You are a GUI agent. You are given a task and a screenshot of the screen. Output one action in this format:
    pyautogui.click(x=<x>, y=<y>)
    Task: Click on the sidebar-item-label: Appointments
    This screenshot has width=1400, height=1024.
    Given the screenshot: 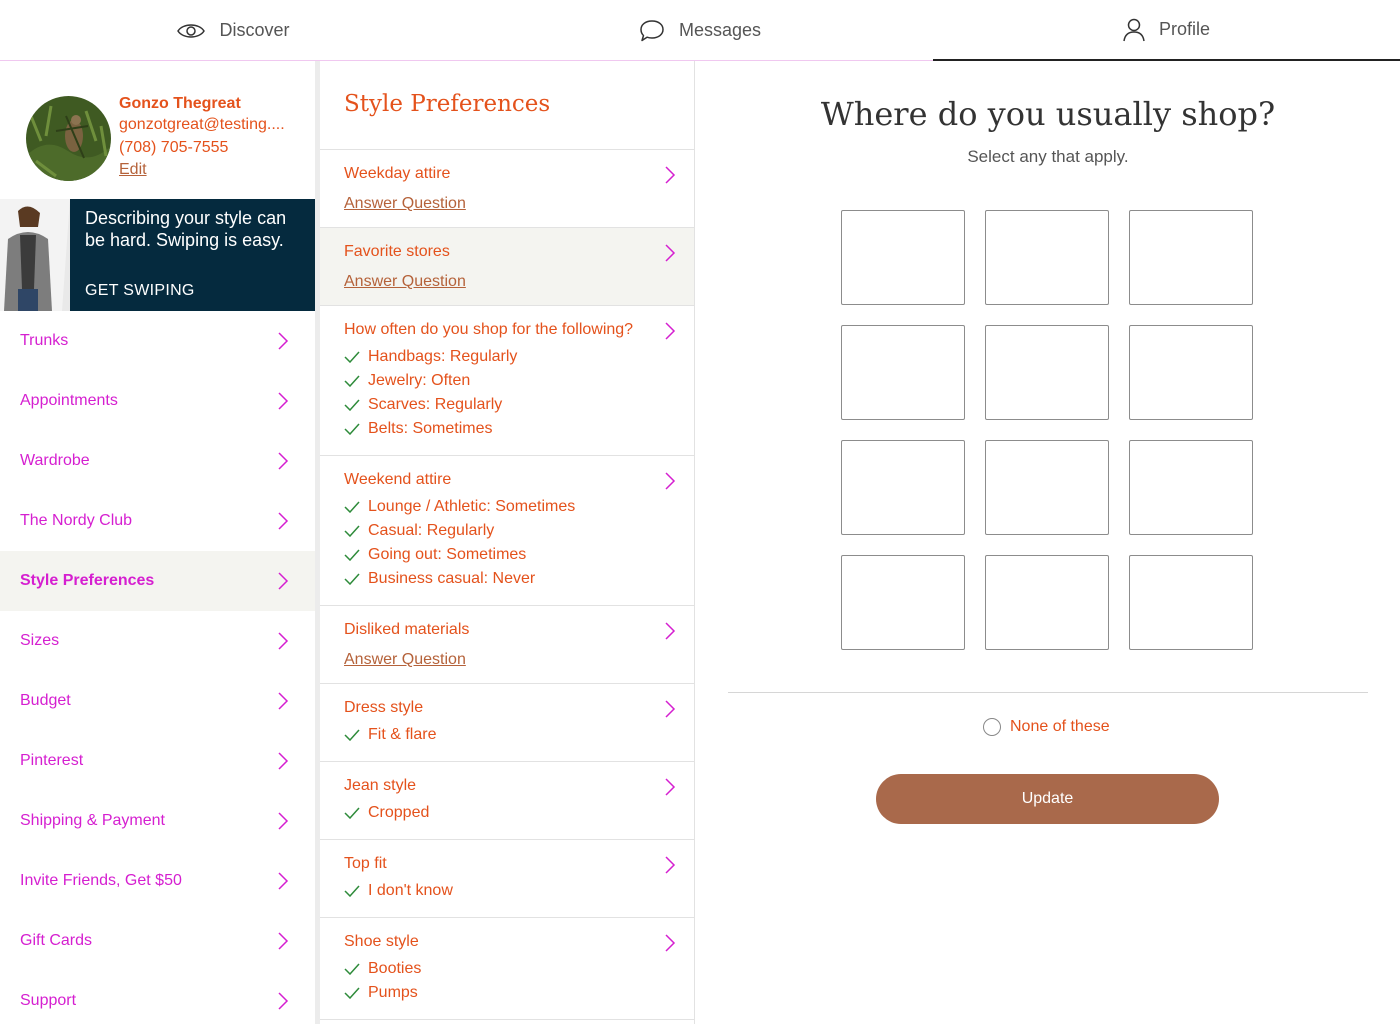 What is the action you would take?
    pyautogui.click(x=69, y=400)
    